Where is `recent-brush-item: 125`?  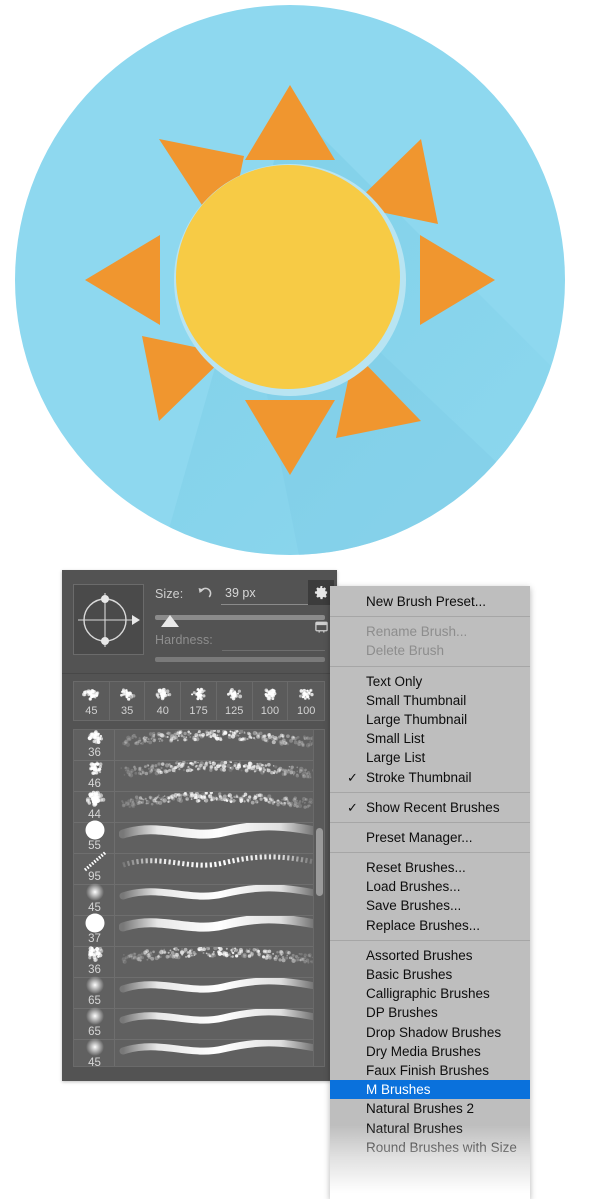 recent-brush-item: 125 is located at coordinates (235, 701).